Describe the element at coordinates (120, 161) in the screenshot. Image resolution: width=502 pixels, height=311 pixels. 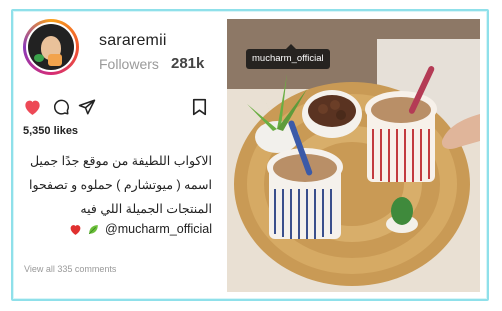
I see `caption-line-1: الاكواب اللطيفة من موقع جدًا جميل` at that location.